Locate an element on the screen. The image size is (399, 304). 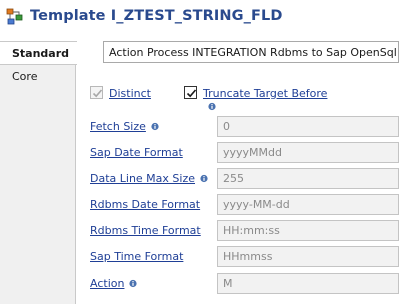
truncate-target-label-wrap: Truncate Target Before is located at coordinates (265, 100).